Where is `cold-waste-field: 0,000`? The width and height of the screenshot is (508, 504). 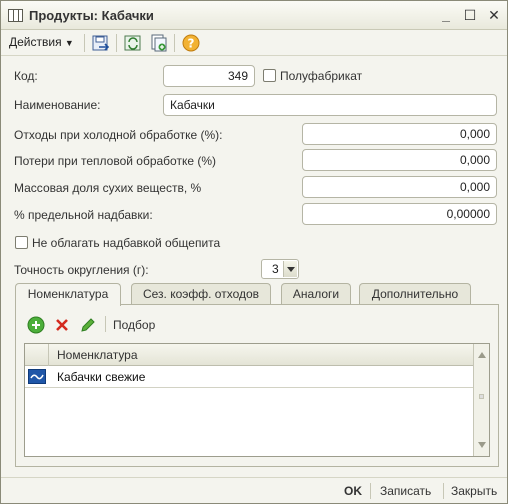 cold-waste-field: 0,000 is located at coordinates (399, 134).